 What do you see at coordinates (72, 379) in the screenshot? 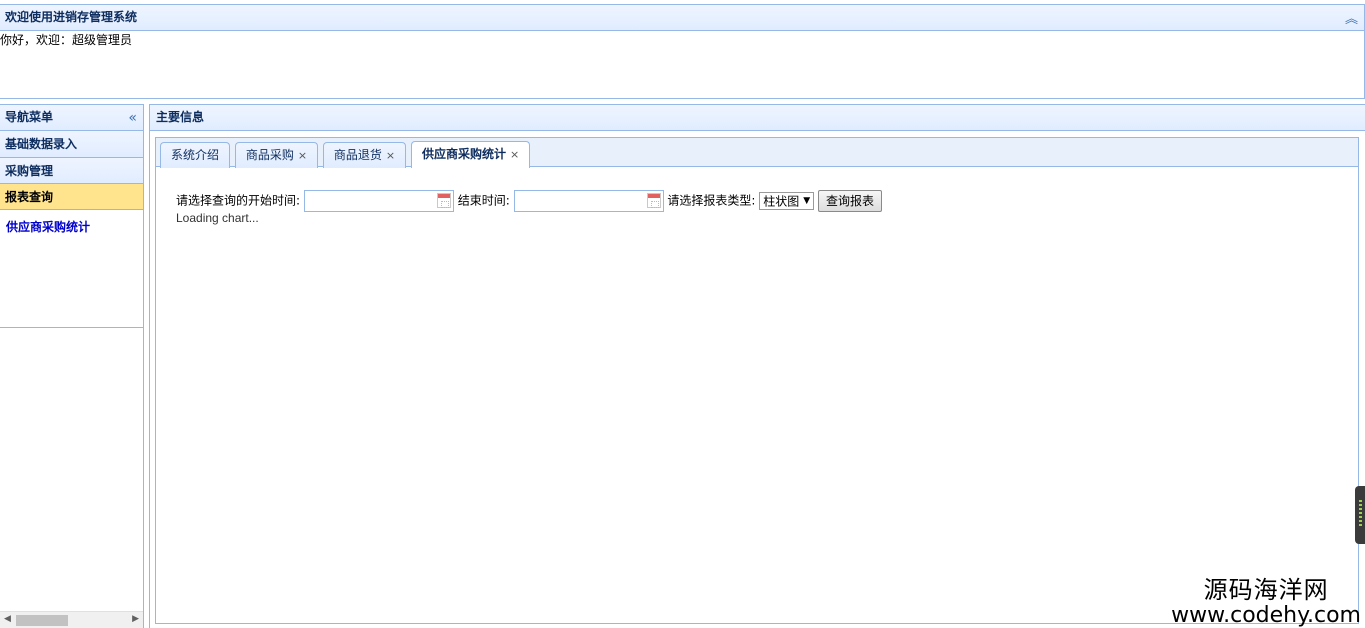
I see `nav-accordion: 基础数据录入 采购管理 报表查询 供应商采购统计 ◀ ▶` at bounding box center [72, 379].